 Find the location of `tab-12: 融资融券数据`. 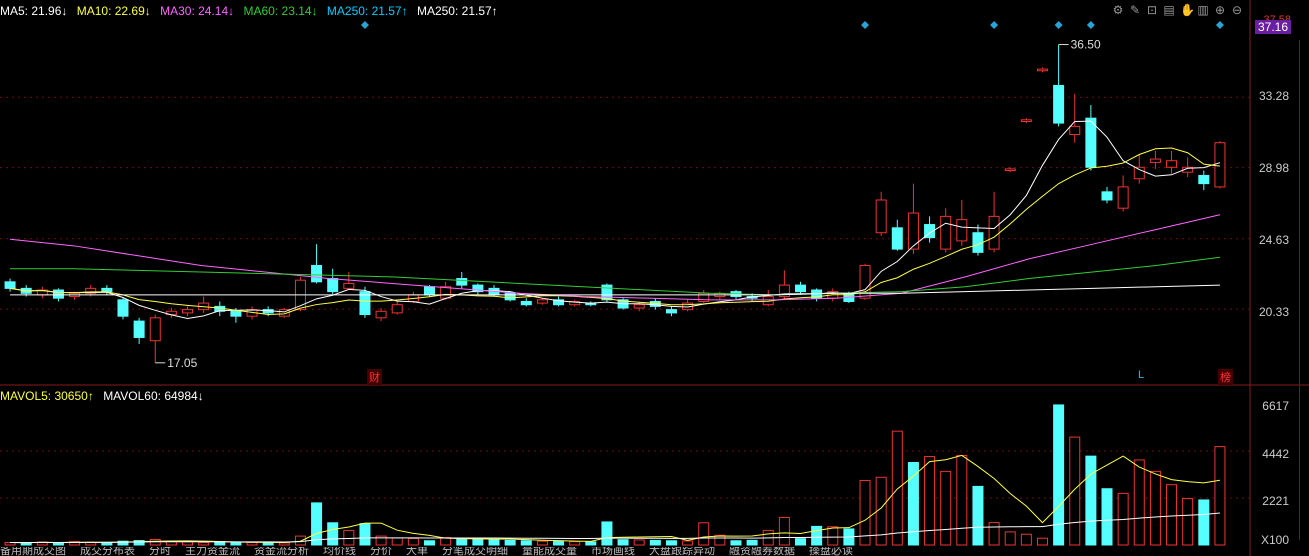

tab-12: 融资融券数据 is located at coordinates (762, 551).